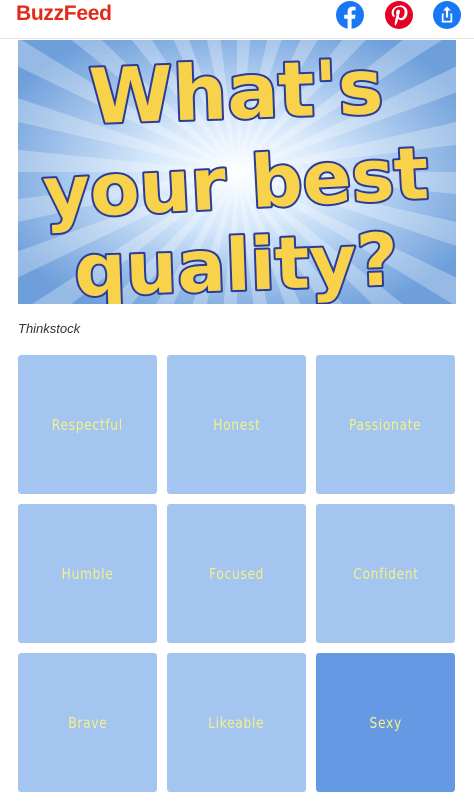  I want to click on answer-option-label: Passionate, so click(385, 424).